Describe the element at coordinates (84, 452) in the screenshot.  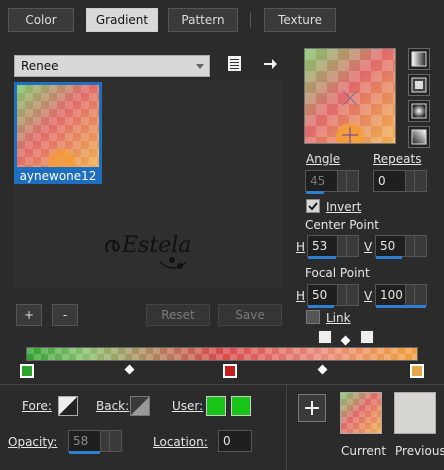
I see `opacity-slider-fill` at that location.